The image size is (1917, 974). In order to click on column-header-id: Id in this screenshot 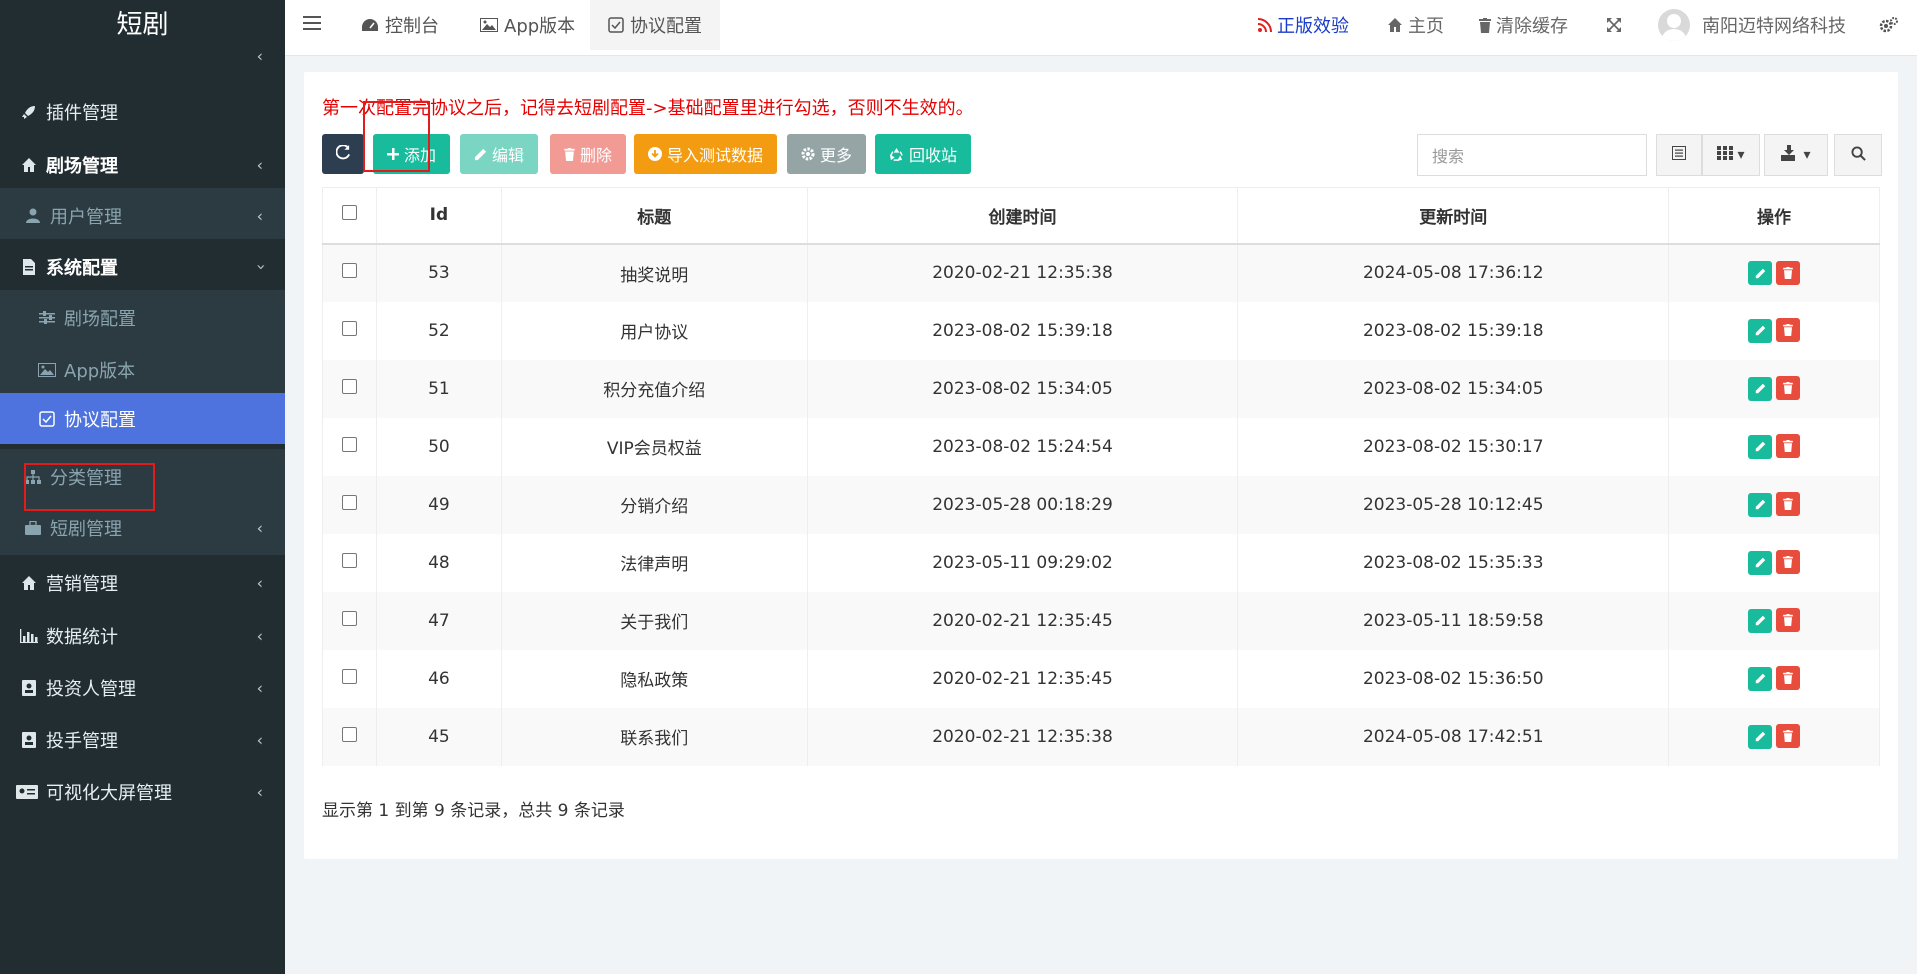, I will do `click(438, 216)`.